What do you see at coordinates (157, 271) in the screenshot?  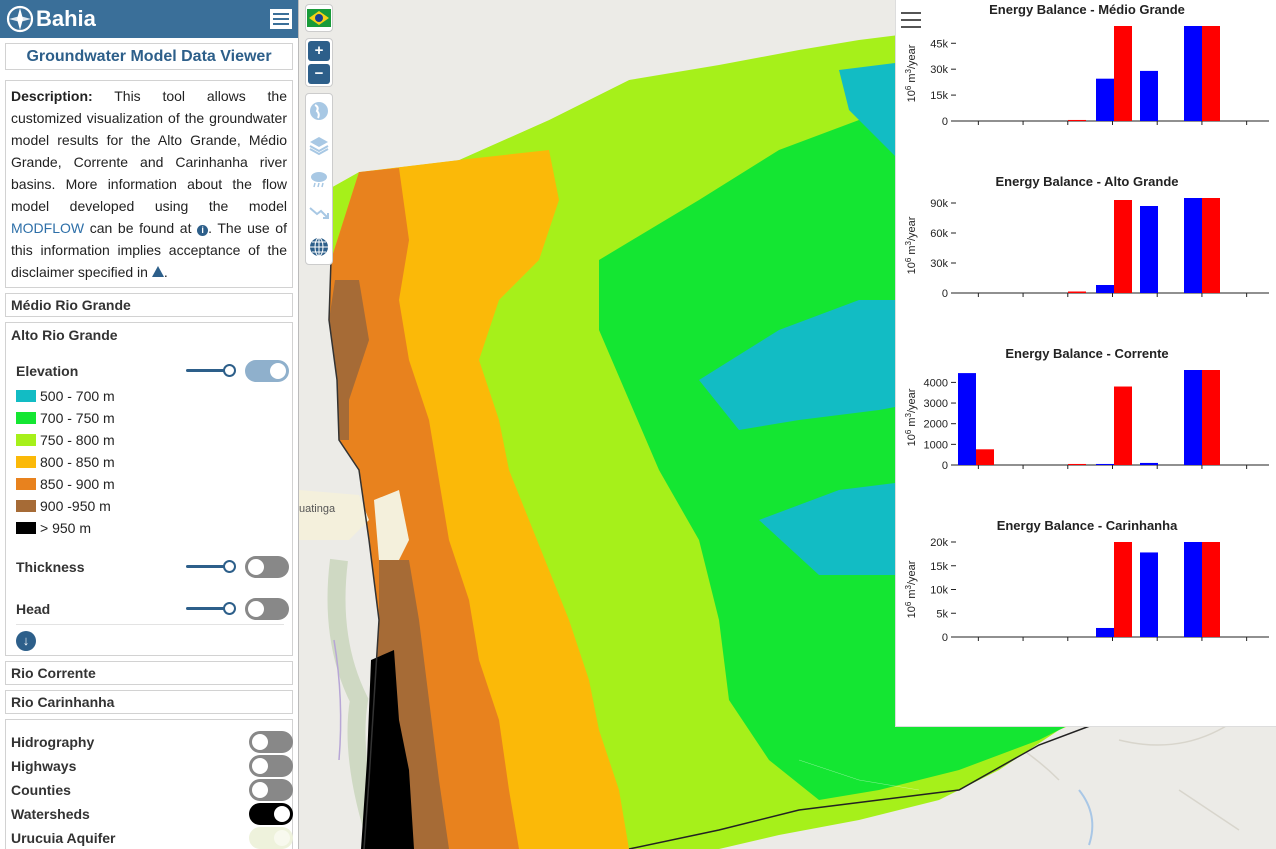 I see `warning-icon` at bounding box center [157, 271].